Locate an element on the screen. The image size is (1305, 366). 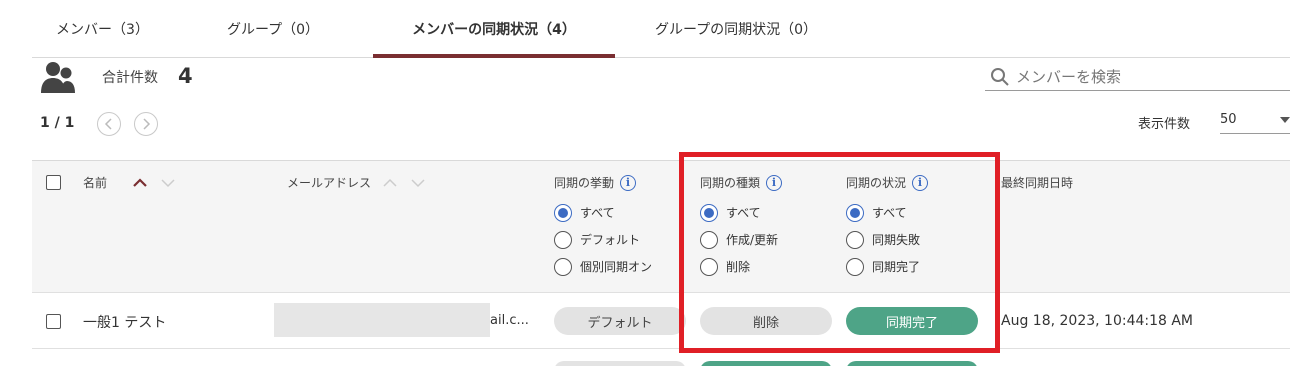
chevron-right-icon is located at coordinates (147, 124).